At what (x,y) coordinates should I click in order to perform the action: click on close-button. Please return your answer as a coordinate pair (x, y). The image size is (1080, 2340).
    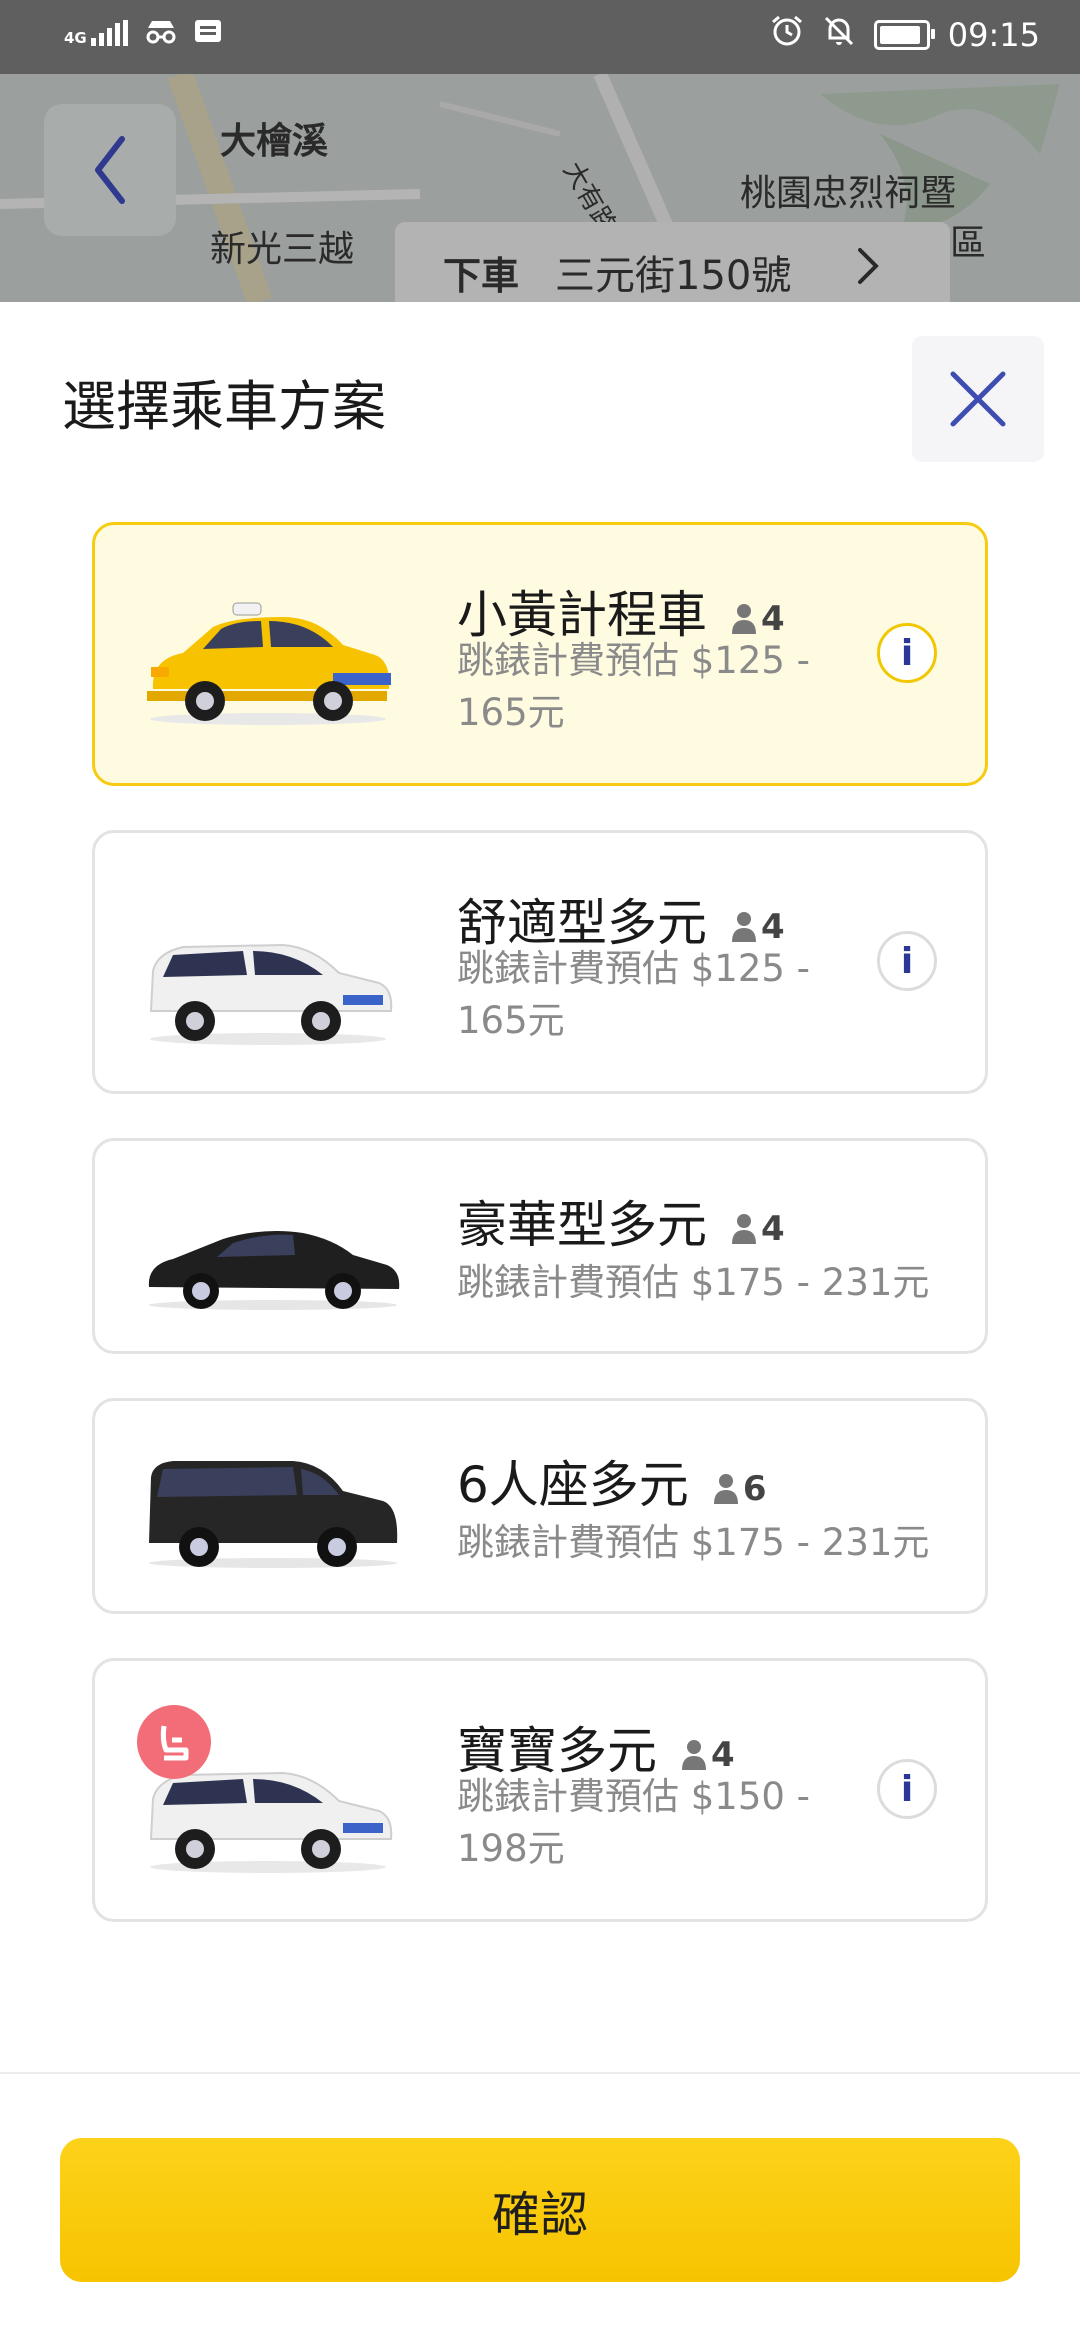
    Looking at the image, I should click on (978, 399).